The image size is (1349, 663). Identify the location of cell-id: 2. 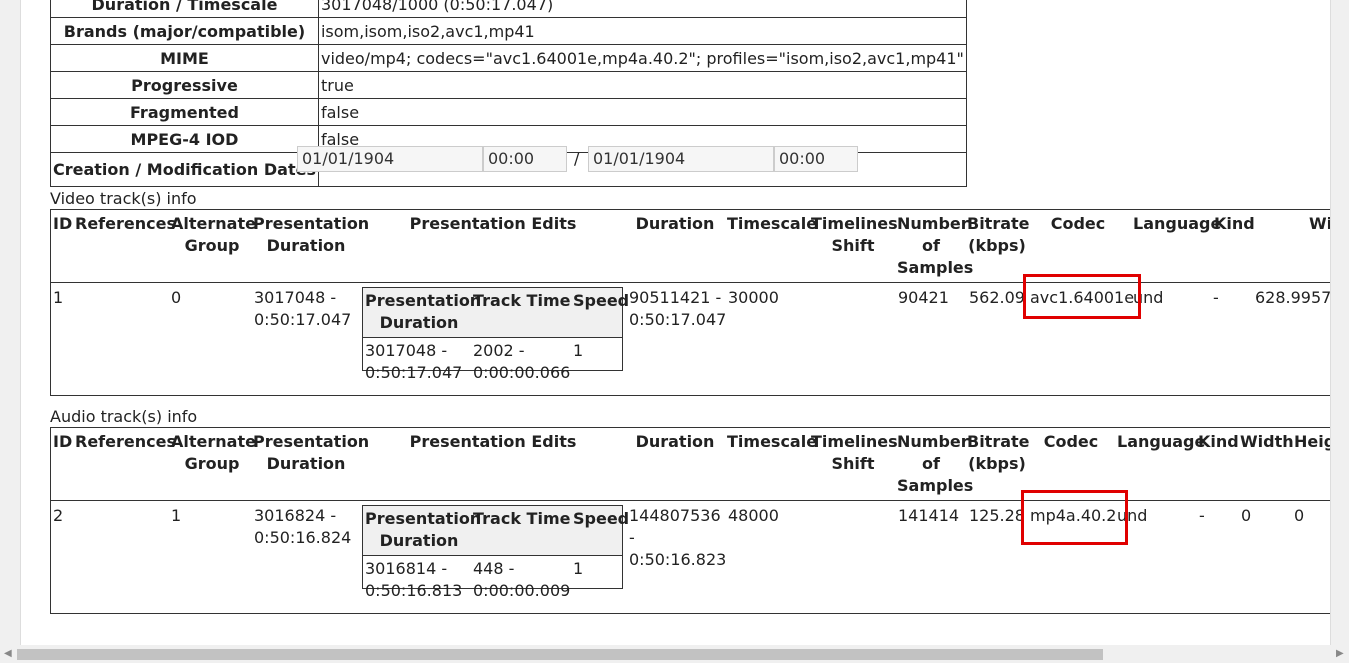
(58, 515).